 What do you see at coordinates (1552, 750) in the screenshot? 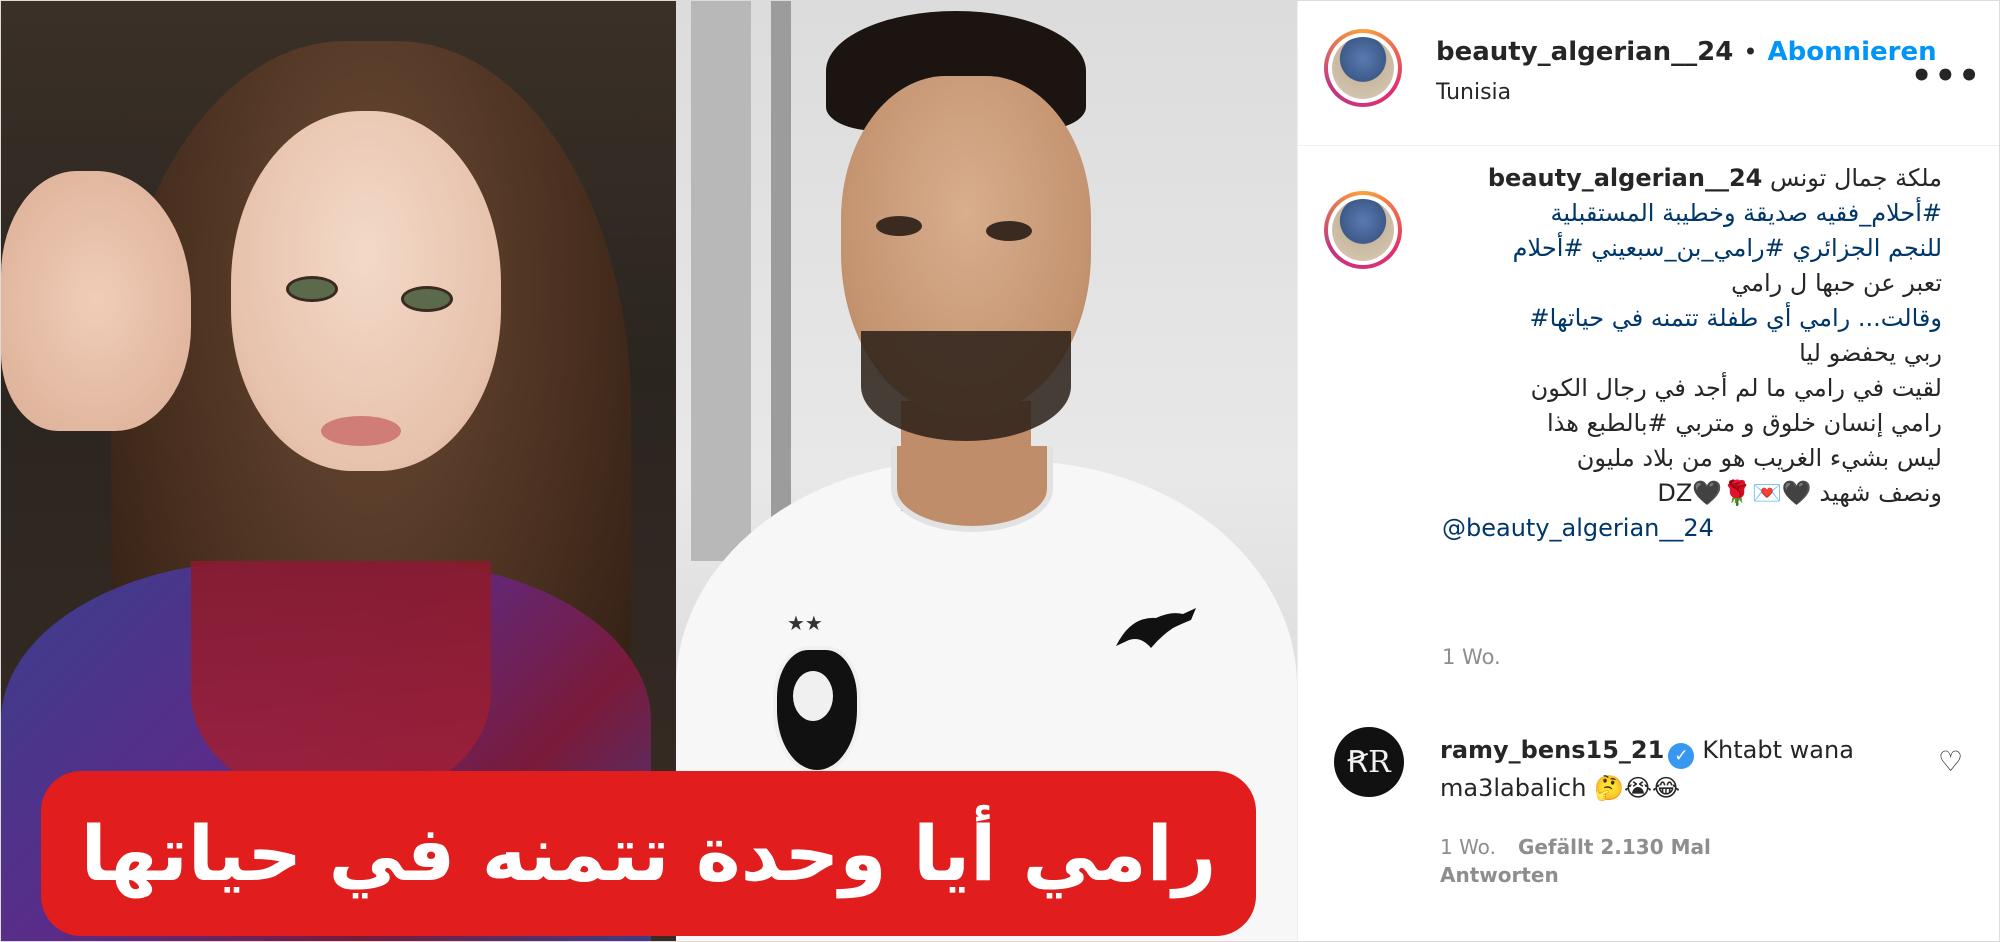
I see `commenter-username: ramy_bens15_21` at bounding box center [1552, 750].